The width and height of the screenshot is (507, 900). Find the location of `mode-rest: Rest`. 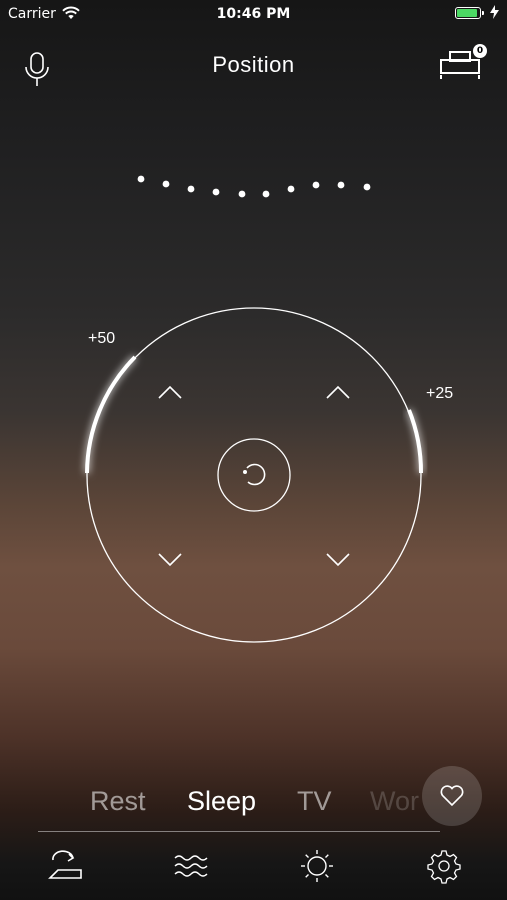

mode-rest: Rest is located at coordinates (118, 801).